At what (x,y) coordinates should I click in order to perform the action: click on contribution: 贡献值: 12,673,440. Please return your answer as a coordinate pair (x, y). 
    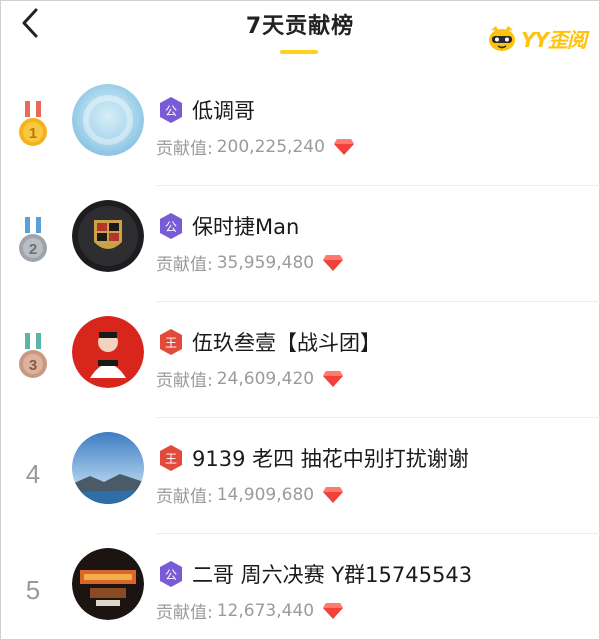
    Looking at the image, I should click on (250, 610).